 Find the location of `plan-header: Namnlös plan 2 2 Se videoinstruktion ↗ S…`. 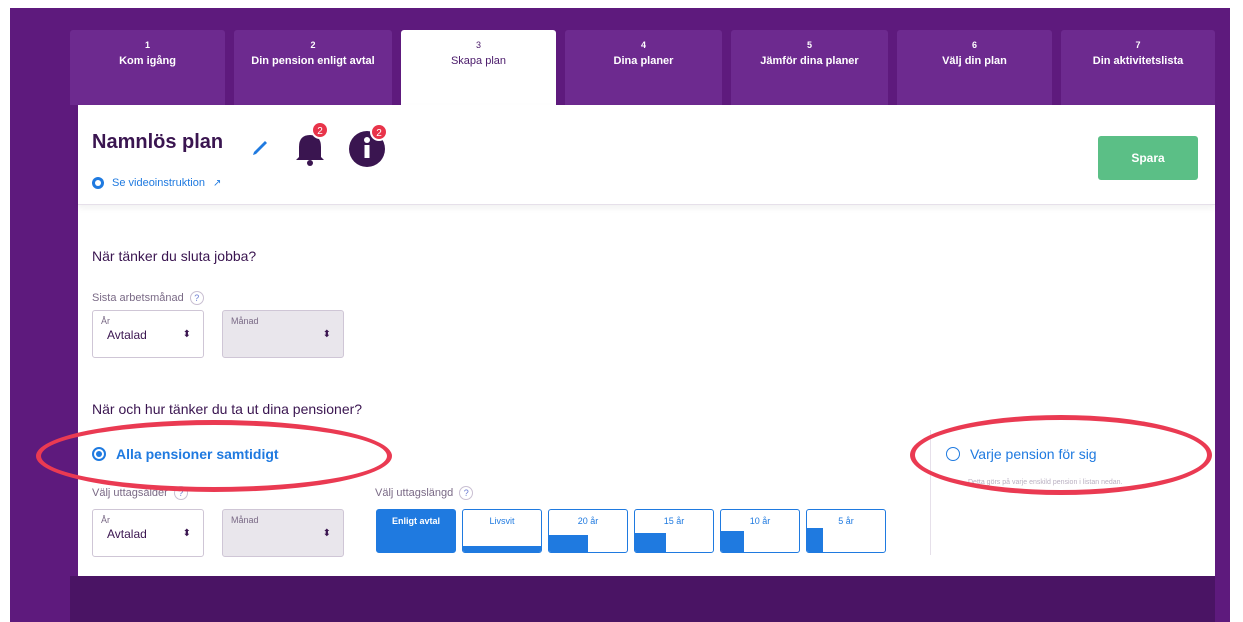

plan-header: Namnlös plan 2 2 Se videoinstruktion ↗ S… is located at coordinates (646, 155).